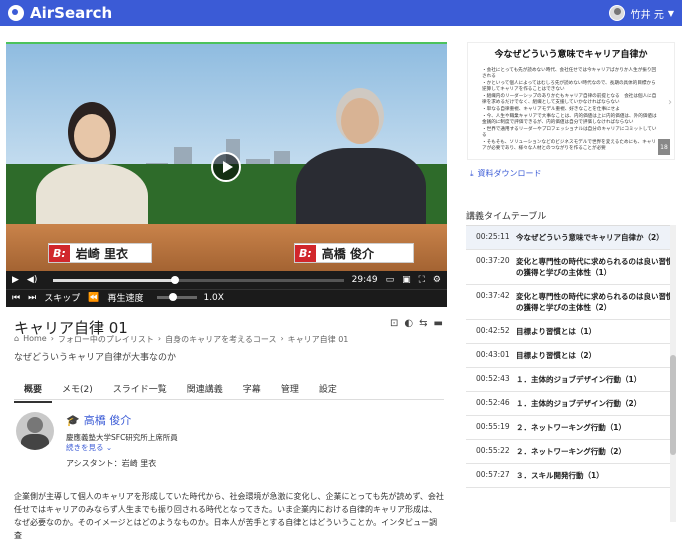 The width and height of the screenshot is (682, 542). I want to click on bookmark-icon: ⊡, so click(394, 323).